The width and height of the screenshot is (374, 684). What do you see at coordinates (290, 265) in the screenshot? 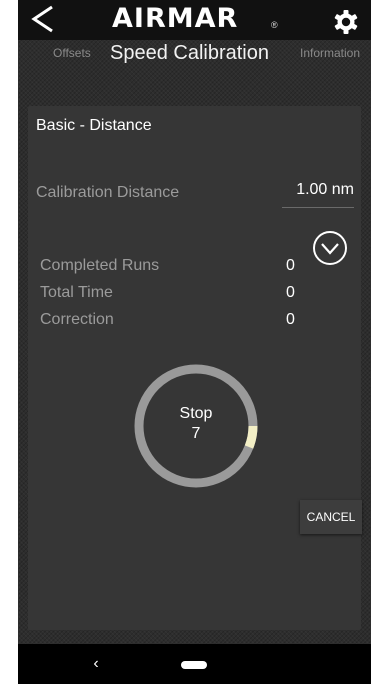
I see `completed-runs-value: 0` at bounding box center [290, 265].